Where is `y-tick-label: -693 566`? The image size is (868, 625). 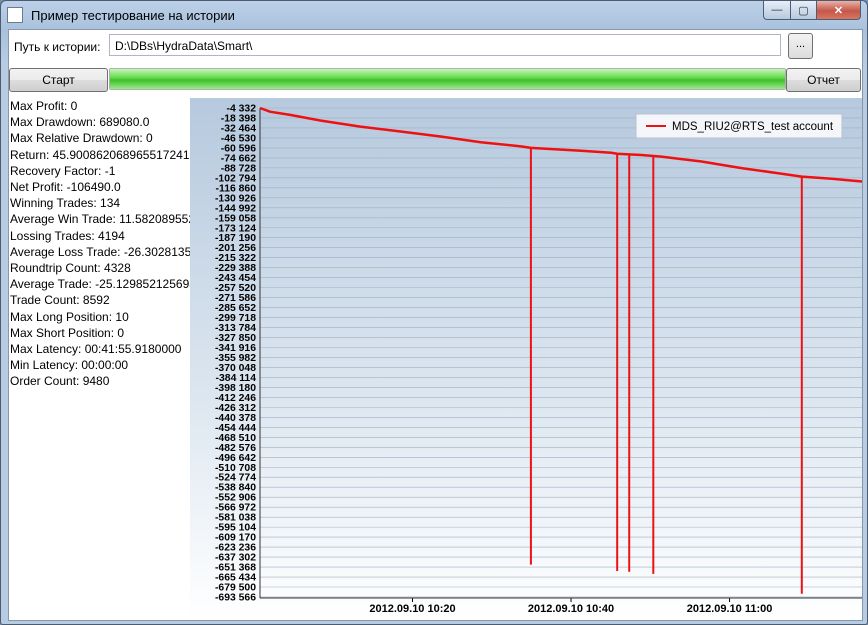 y-tick-label: -693 566 is located at coordinates (235, 597).